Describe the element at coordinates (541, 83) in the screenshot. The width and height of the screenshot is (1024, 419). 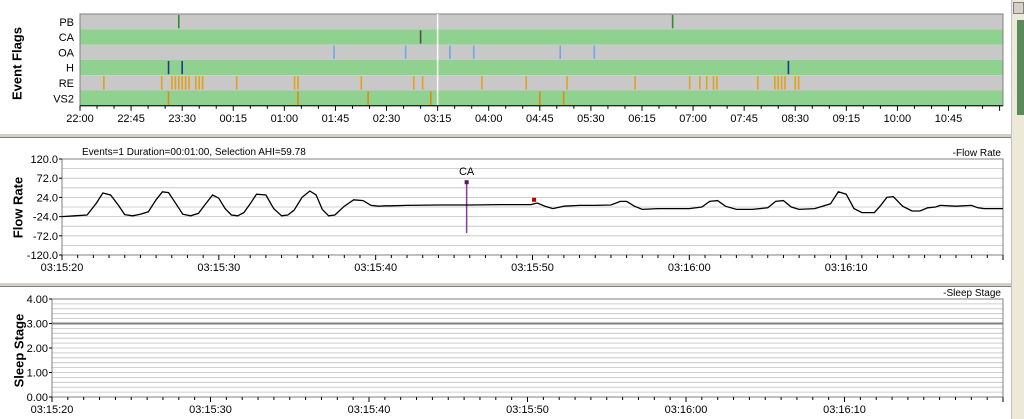
I see `flag-row-re` at that location.